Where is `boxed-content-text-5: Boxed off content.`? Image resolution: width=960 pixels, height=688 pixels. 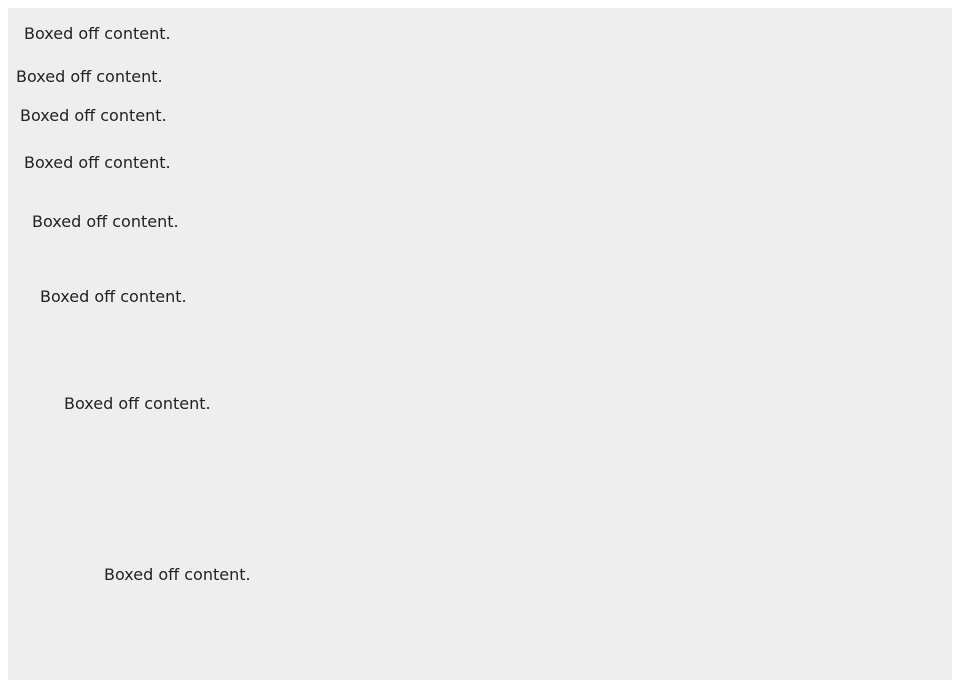 boxed-content-text-5: Boxed off content. is located at coordinates (105, 221).